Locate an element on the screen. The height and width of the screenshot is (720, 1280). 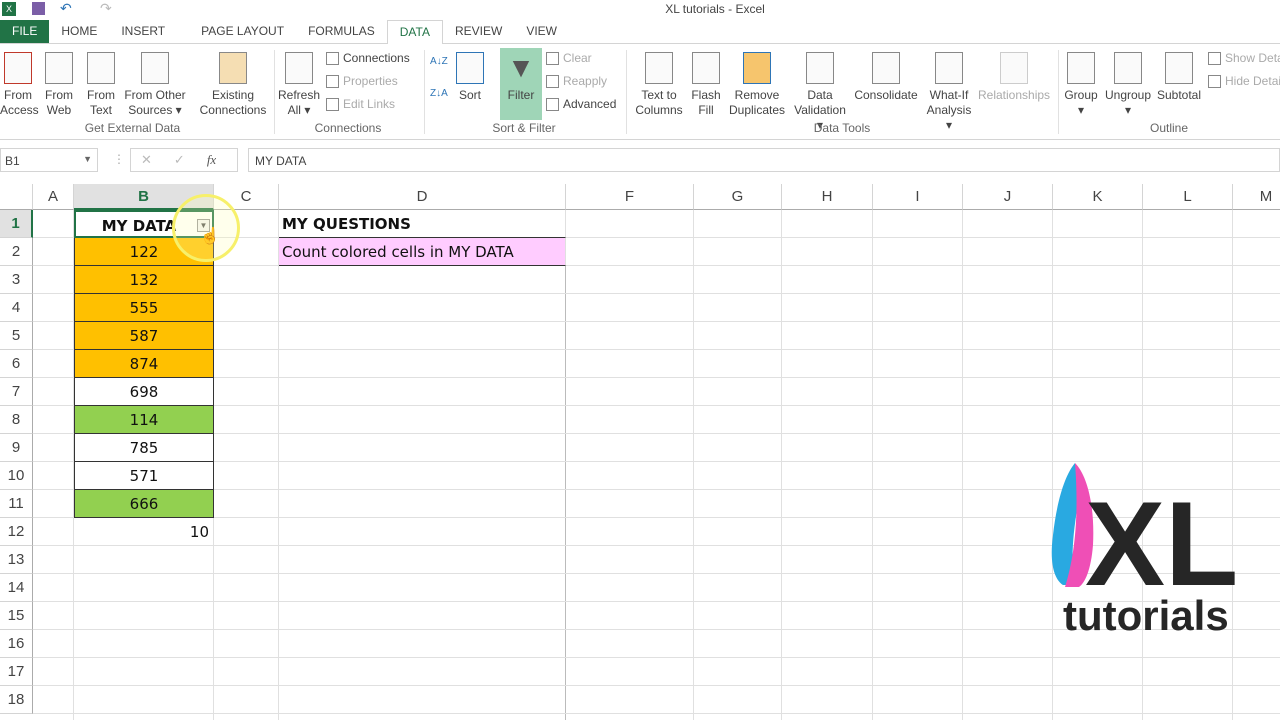
data-cell: 785 is located at coordinates (144, 448).